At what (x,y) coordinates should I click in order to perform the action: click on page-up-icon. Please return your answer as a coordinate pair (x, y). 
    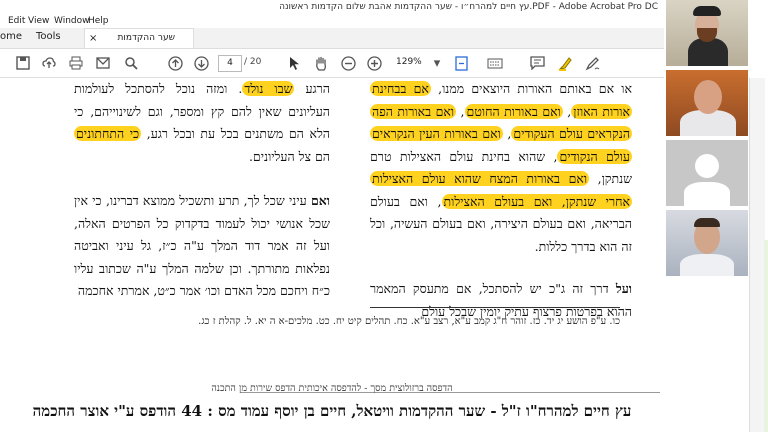
    Looking at the image, I should click on (175, 63).